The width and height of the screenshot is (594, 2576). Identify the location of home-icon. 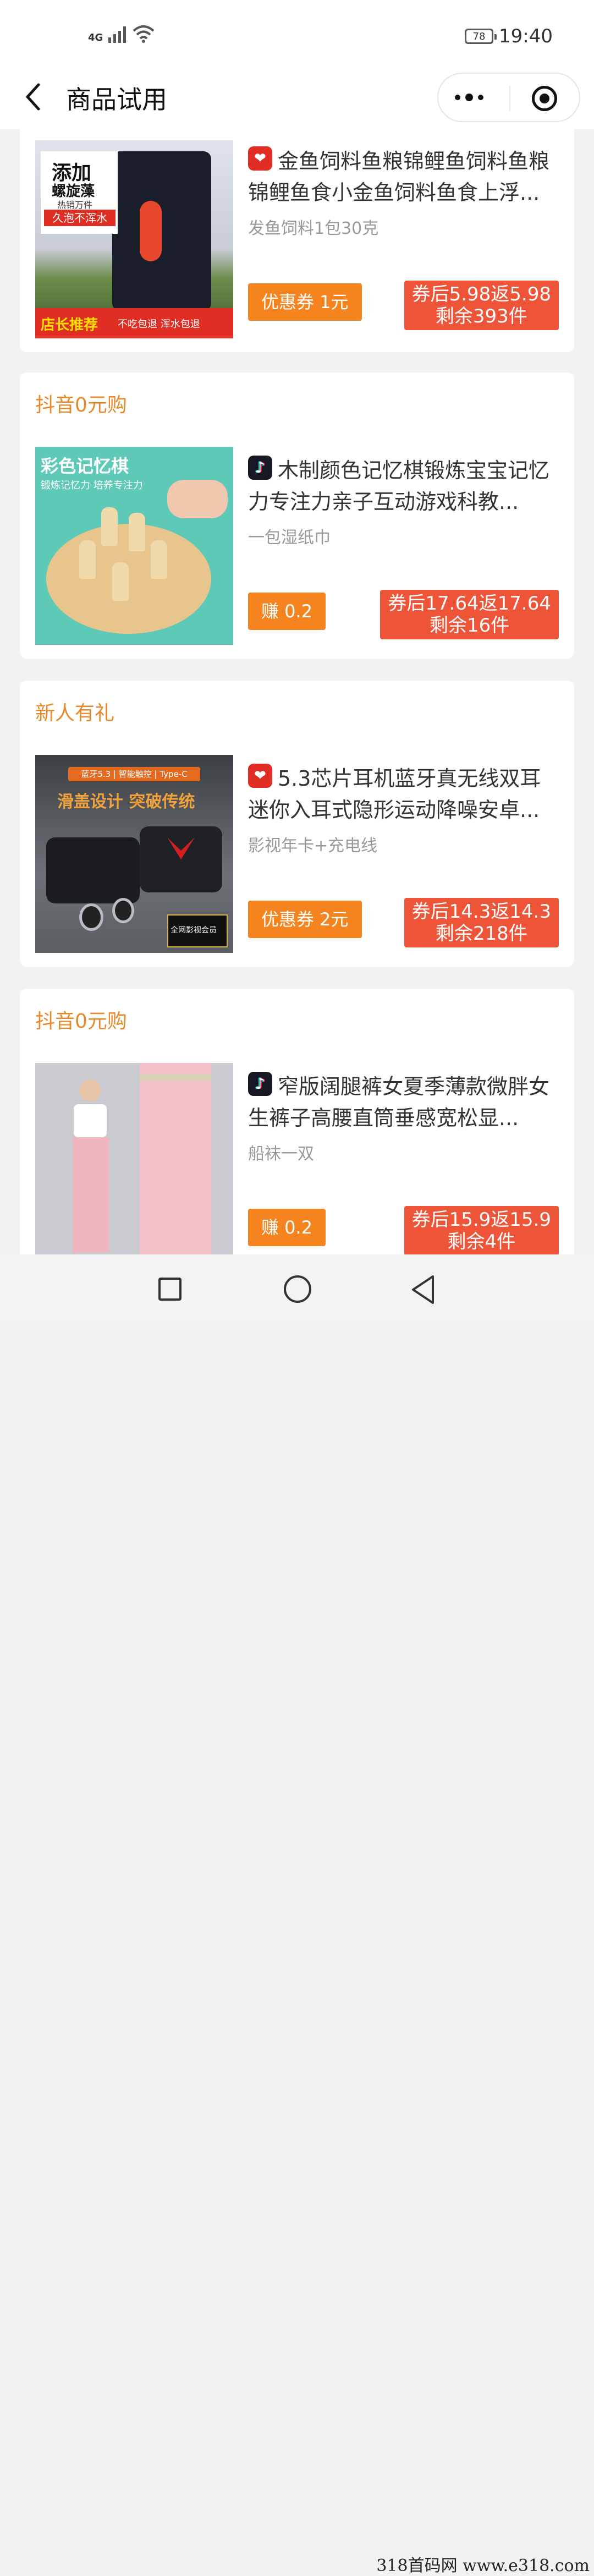
(297, 1289).